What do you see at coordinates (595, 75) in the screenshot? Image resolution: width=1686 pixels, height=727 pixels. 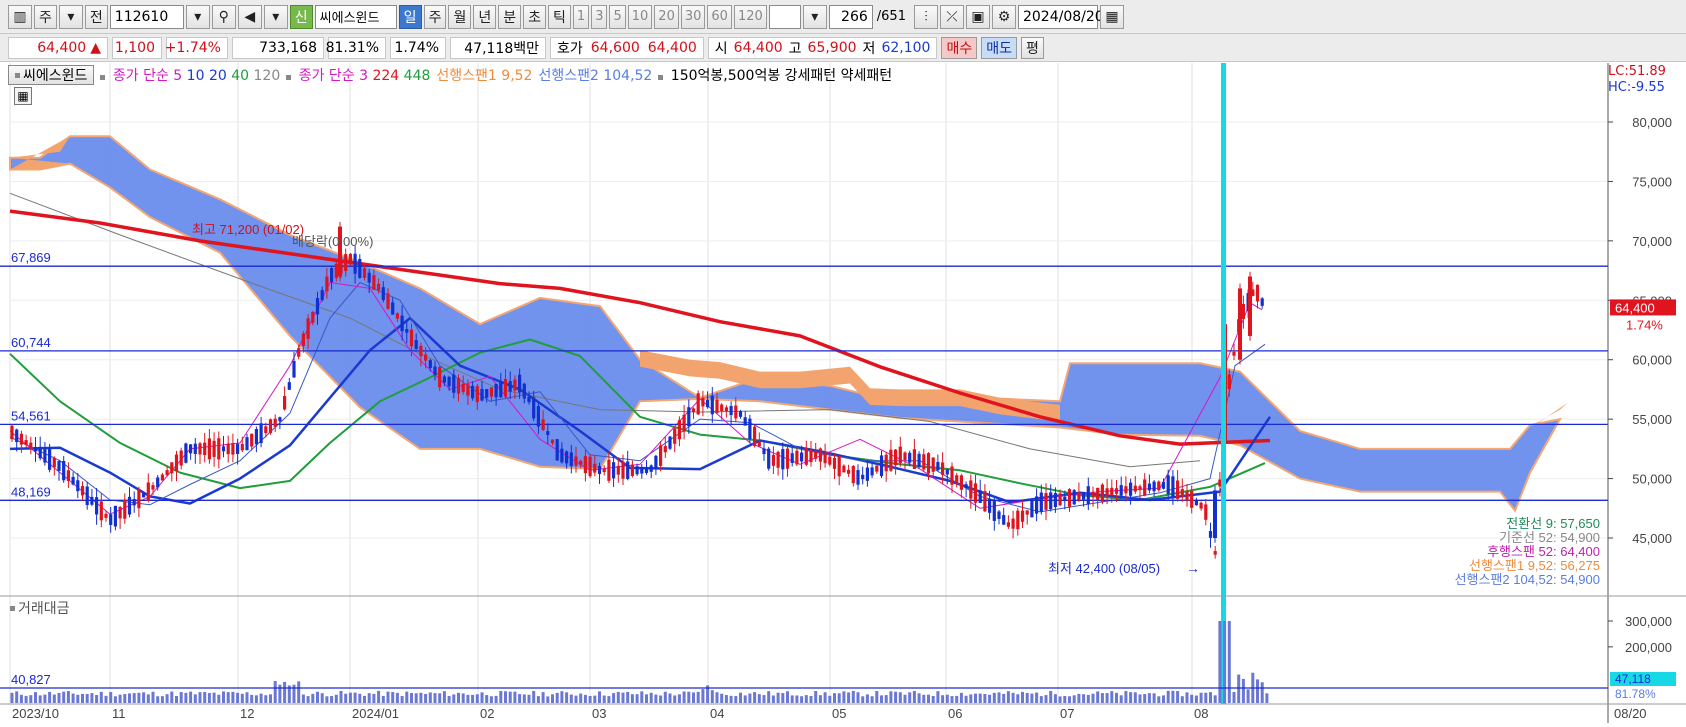 I see `span2-legend: 선행스팬2 104,52` at bounding box center [595, 75].